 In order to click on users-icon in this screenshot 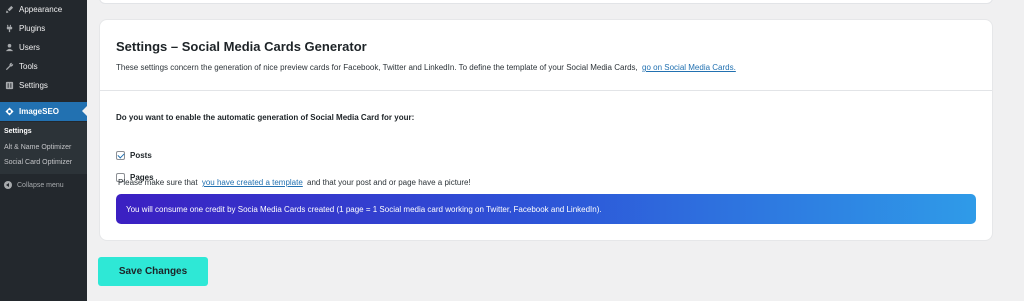, I will do `click(9, 48)`.